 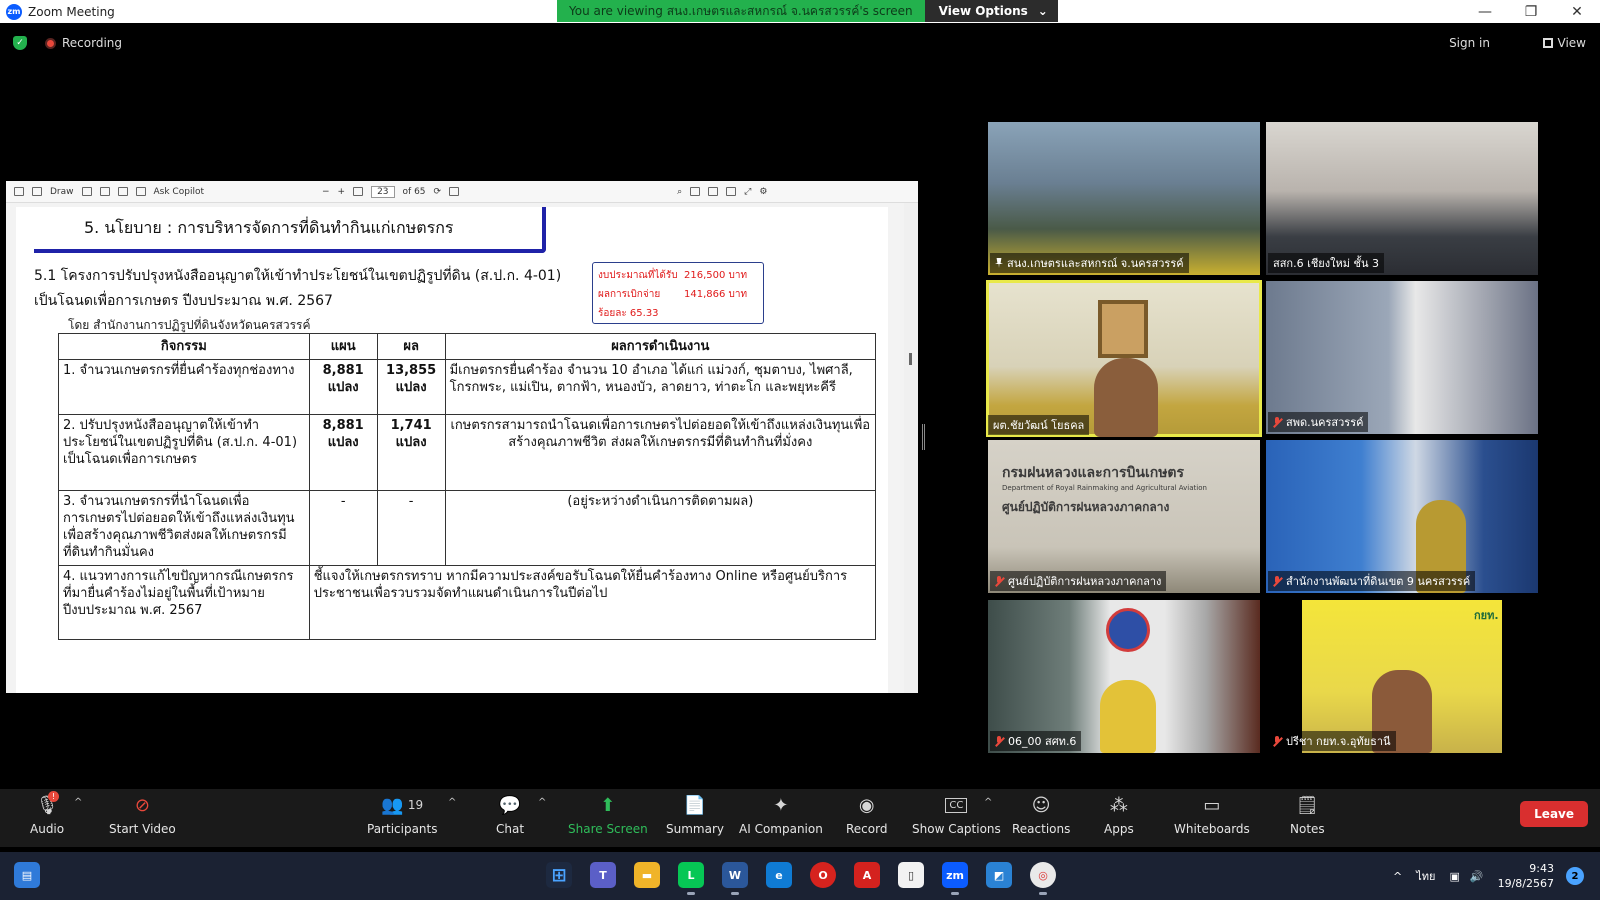 I want to click on minimize-button: —, so click(x=1485, y=11).